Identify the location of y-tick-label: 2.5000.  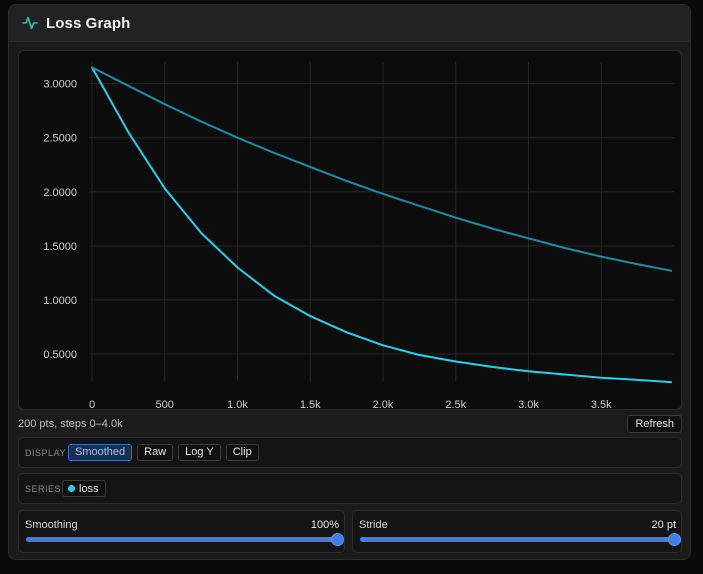
(60, 139).